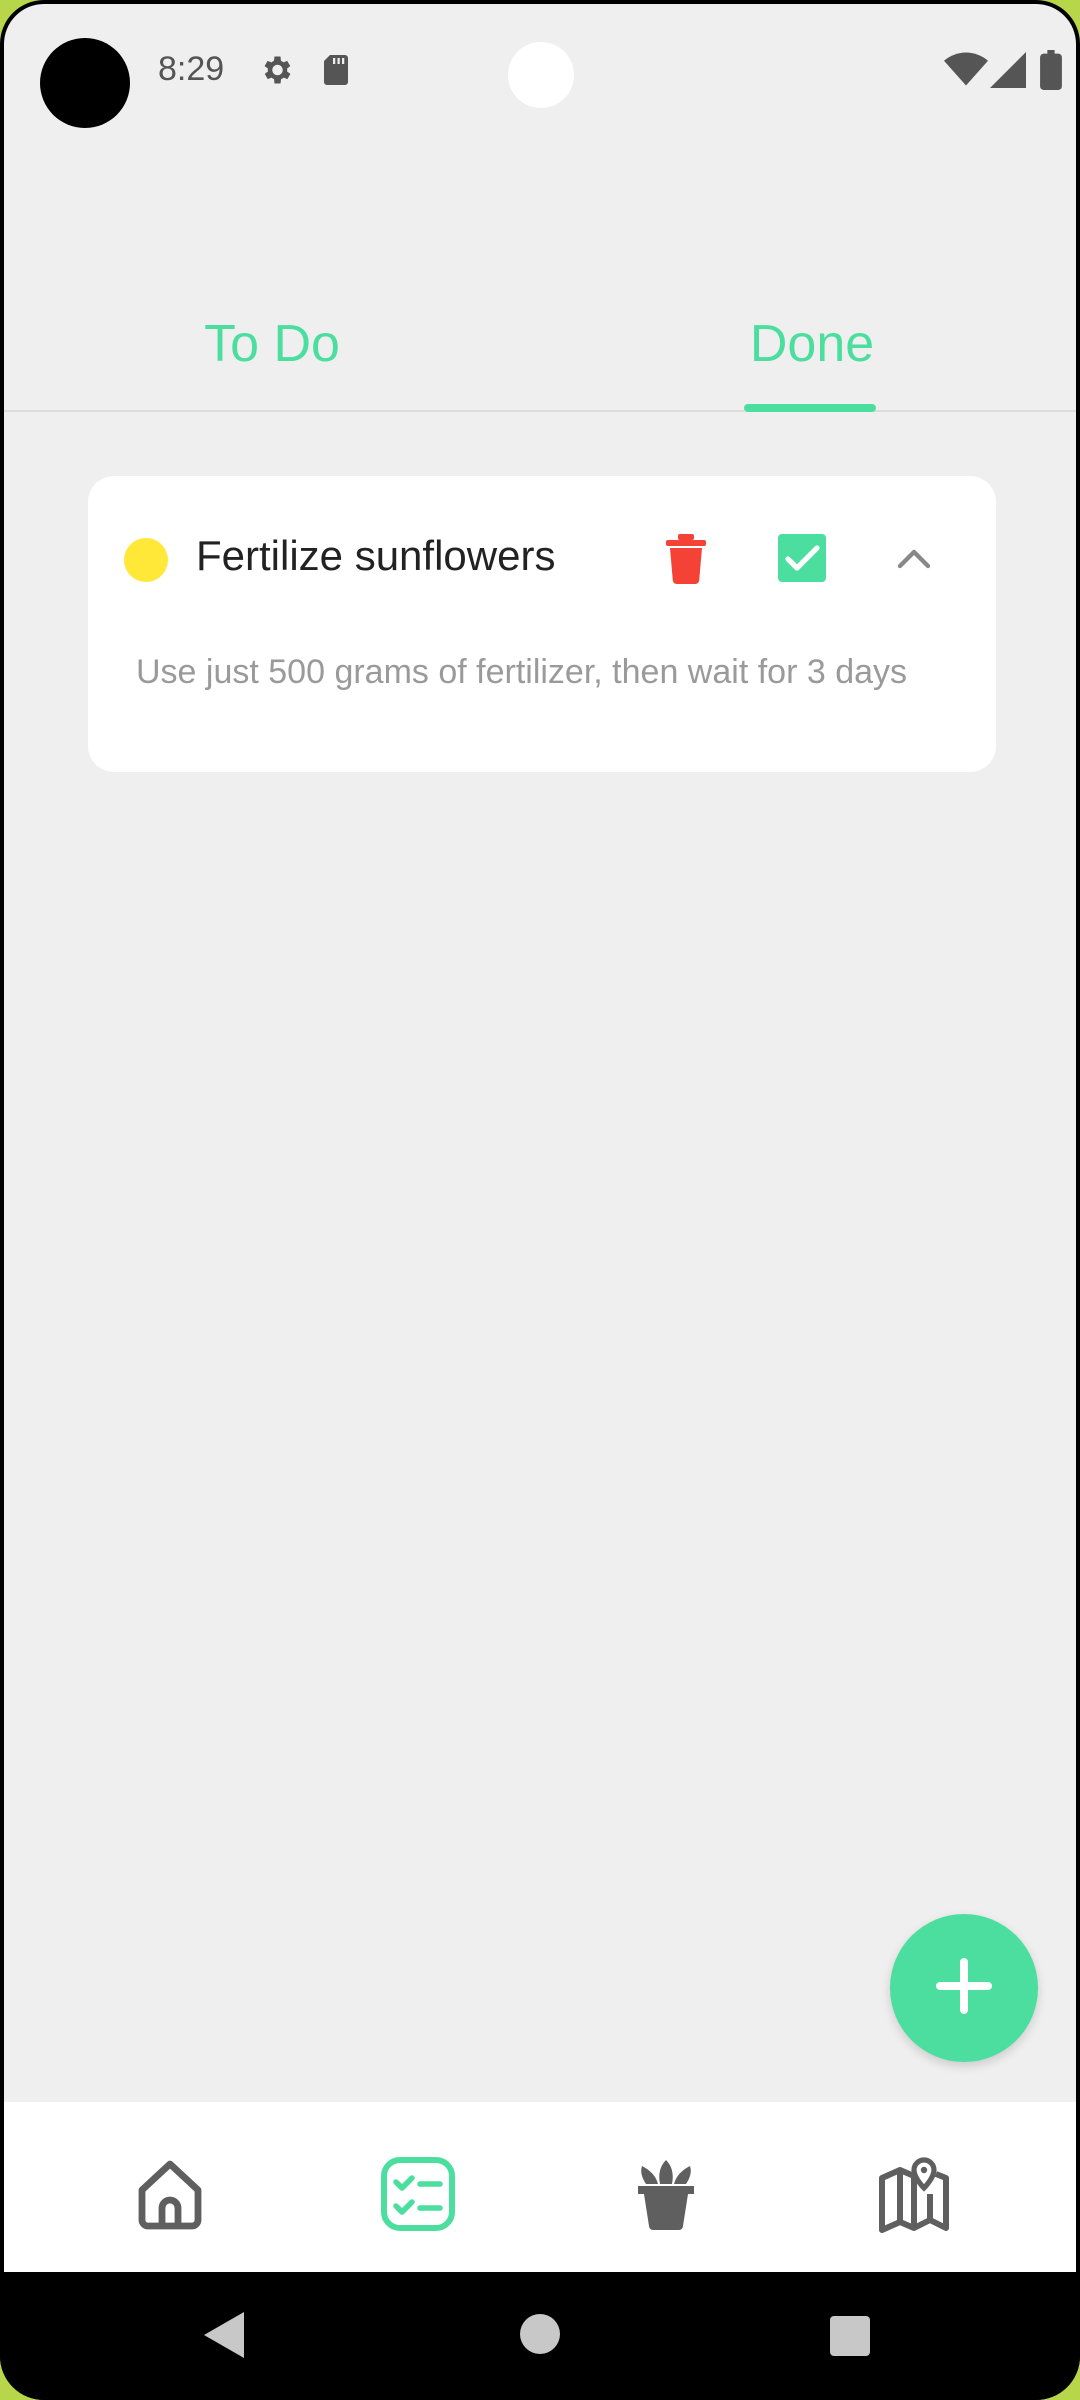 This screenshot has height=2400, width=1080. What do you see at coordinates (376, 555) in the screenshot?
I see `task-title: Fertilize sunflowers` at bounding box center [376, 555].